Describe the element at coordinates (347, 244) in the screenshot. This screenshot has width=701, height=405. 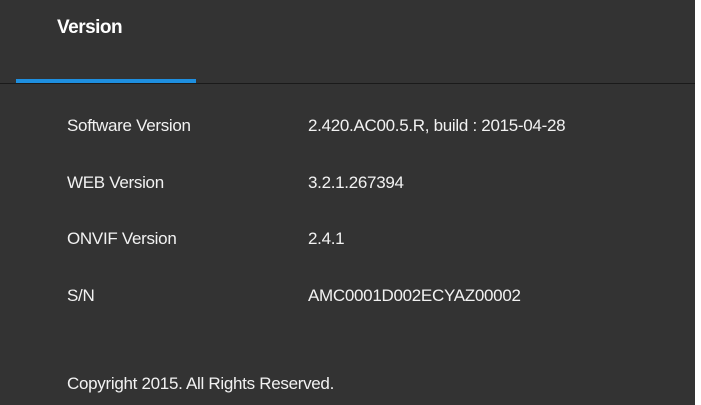
I see `onvif-version-row: ONVIF Version 2.4.1` at that location.